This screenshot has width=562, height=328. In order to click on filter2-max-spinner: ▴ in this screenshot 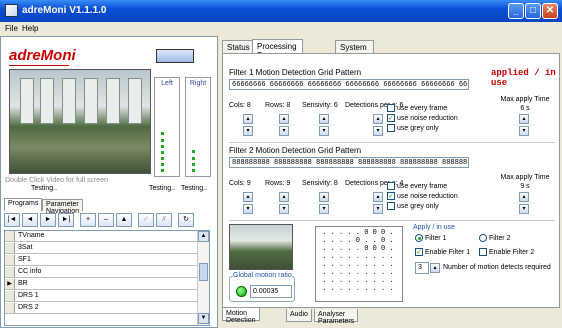, I will do `click(524, 197)`.